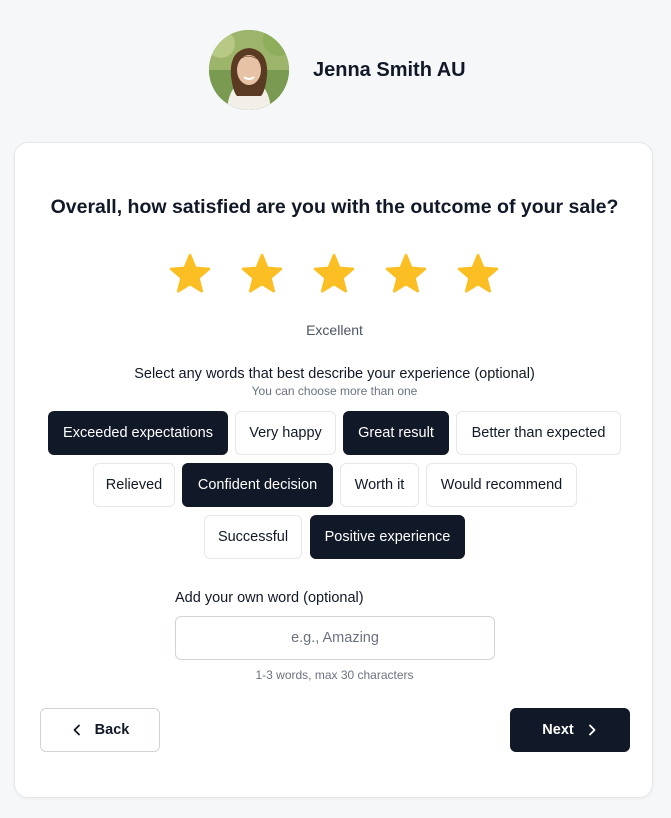 This screenshot has height=818, width=671. I want to click on chip-very-happy: Very happy, so click(285, 433).